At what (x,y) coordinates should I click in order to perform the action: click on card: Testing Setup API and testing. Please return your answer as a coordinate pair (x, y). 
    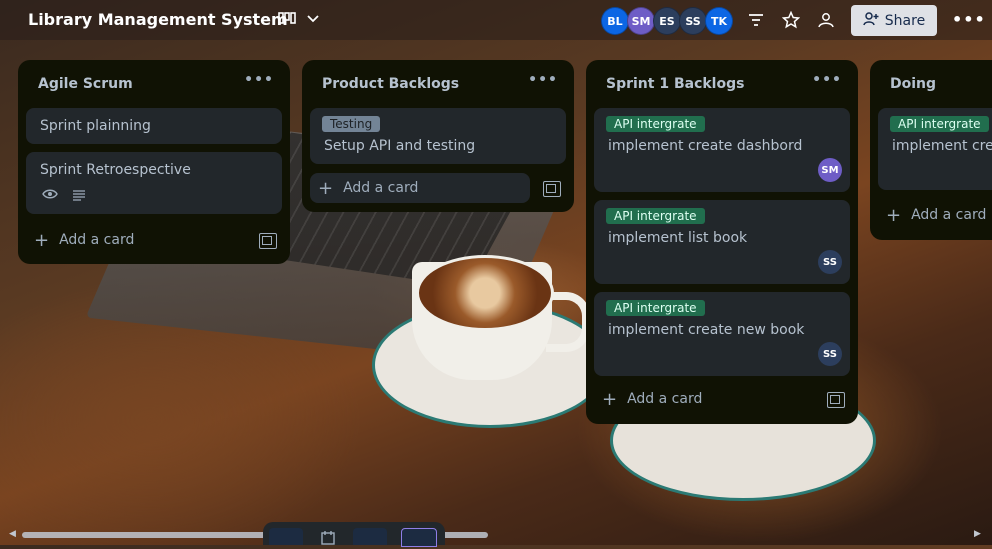
    Looking at the image, I should click on (438, 136).